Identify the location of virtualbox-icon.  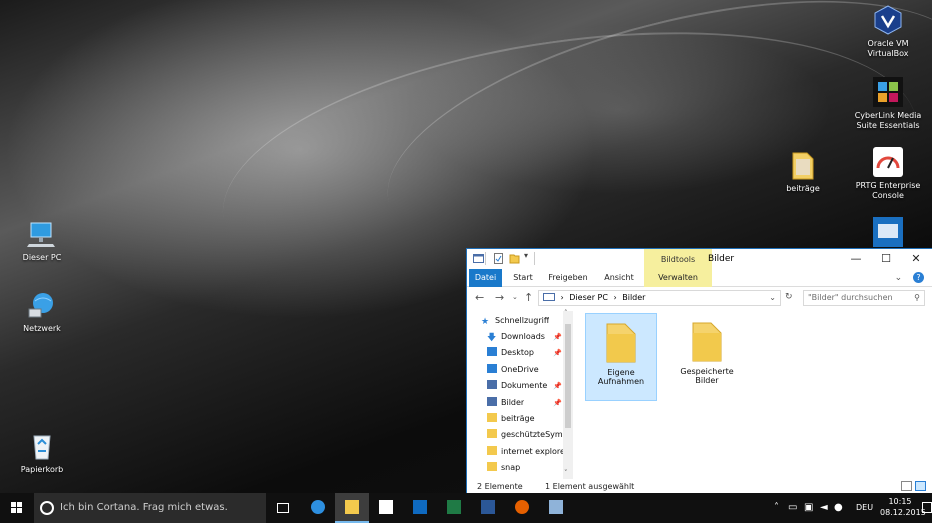
(888, 20).